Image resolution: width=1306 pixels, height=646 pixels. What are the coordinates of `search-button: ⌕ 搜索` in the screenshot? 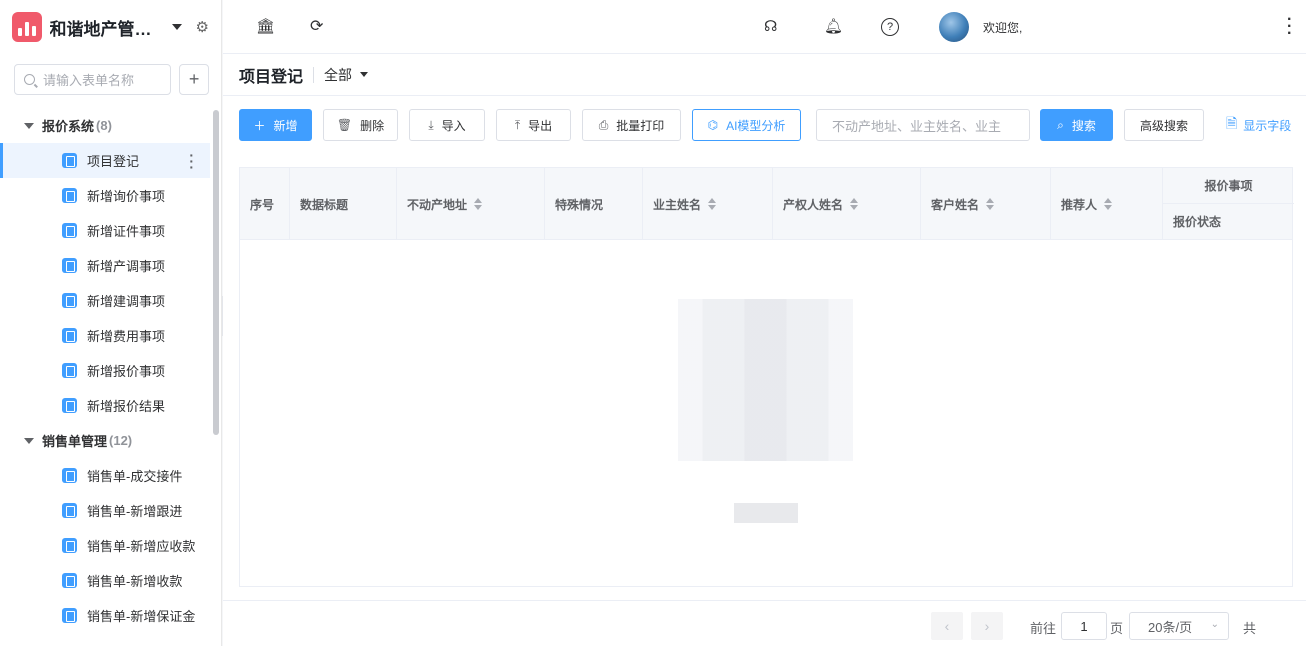 It's located at (1076, 125).